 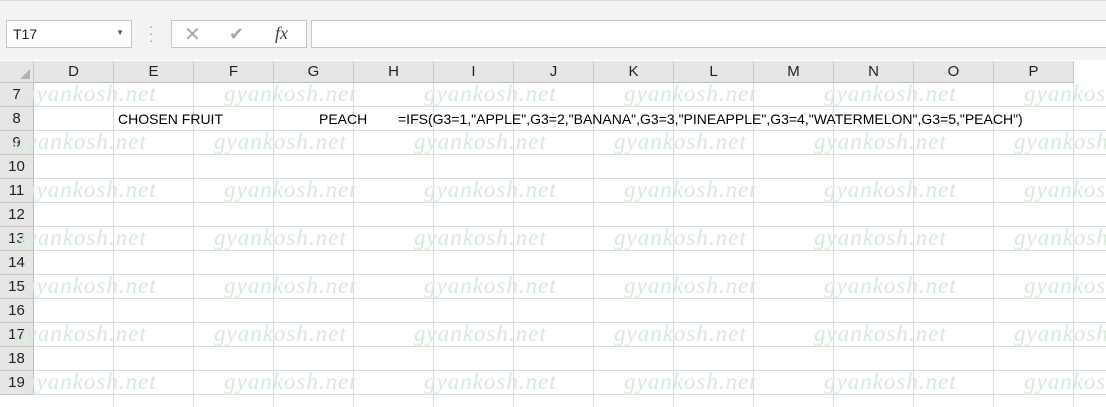 I want to click on row-header-7: 7, so click(x=17, y=95).